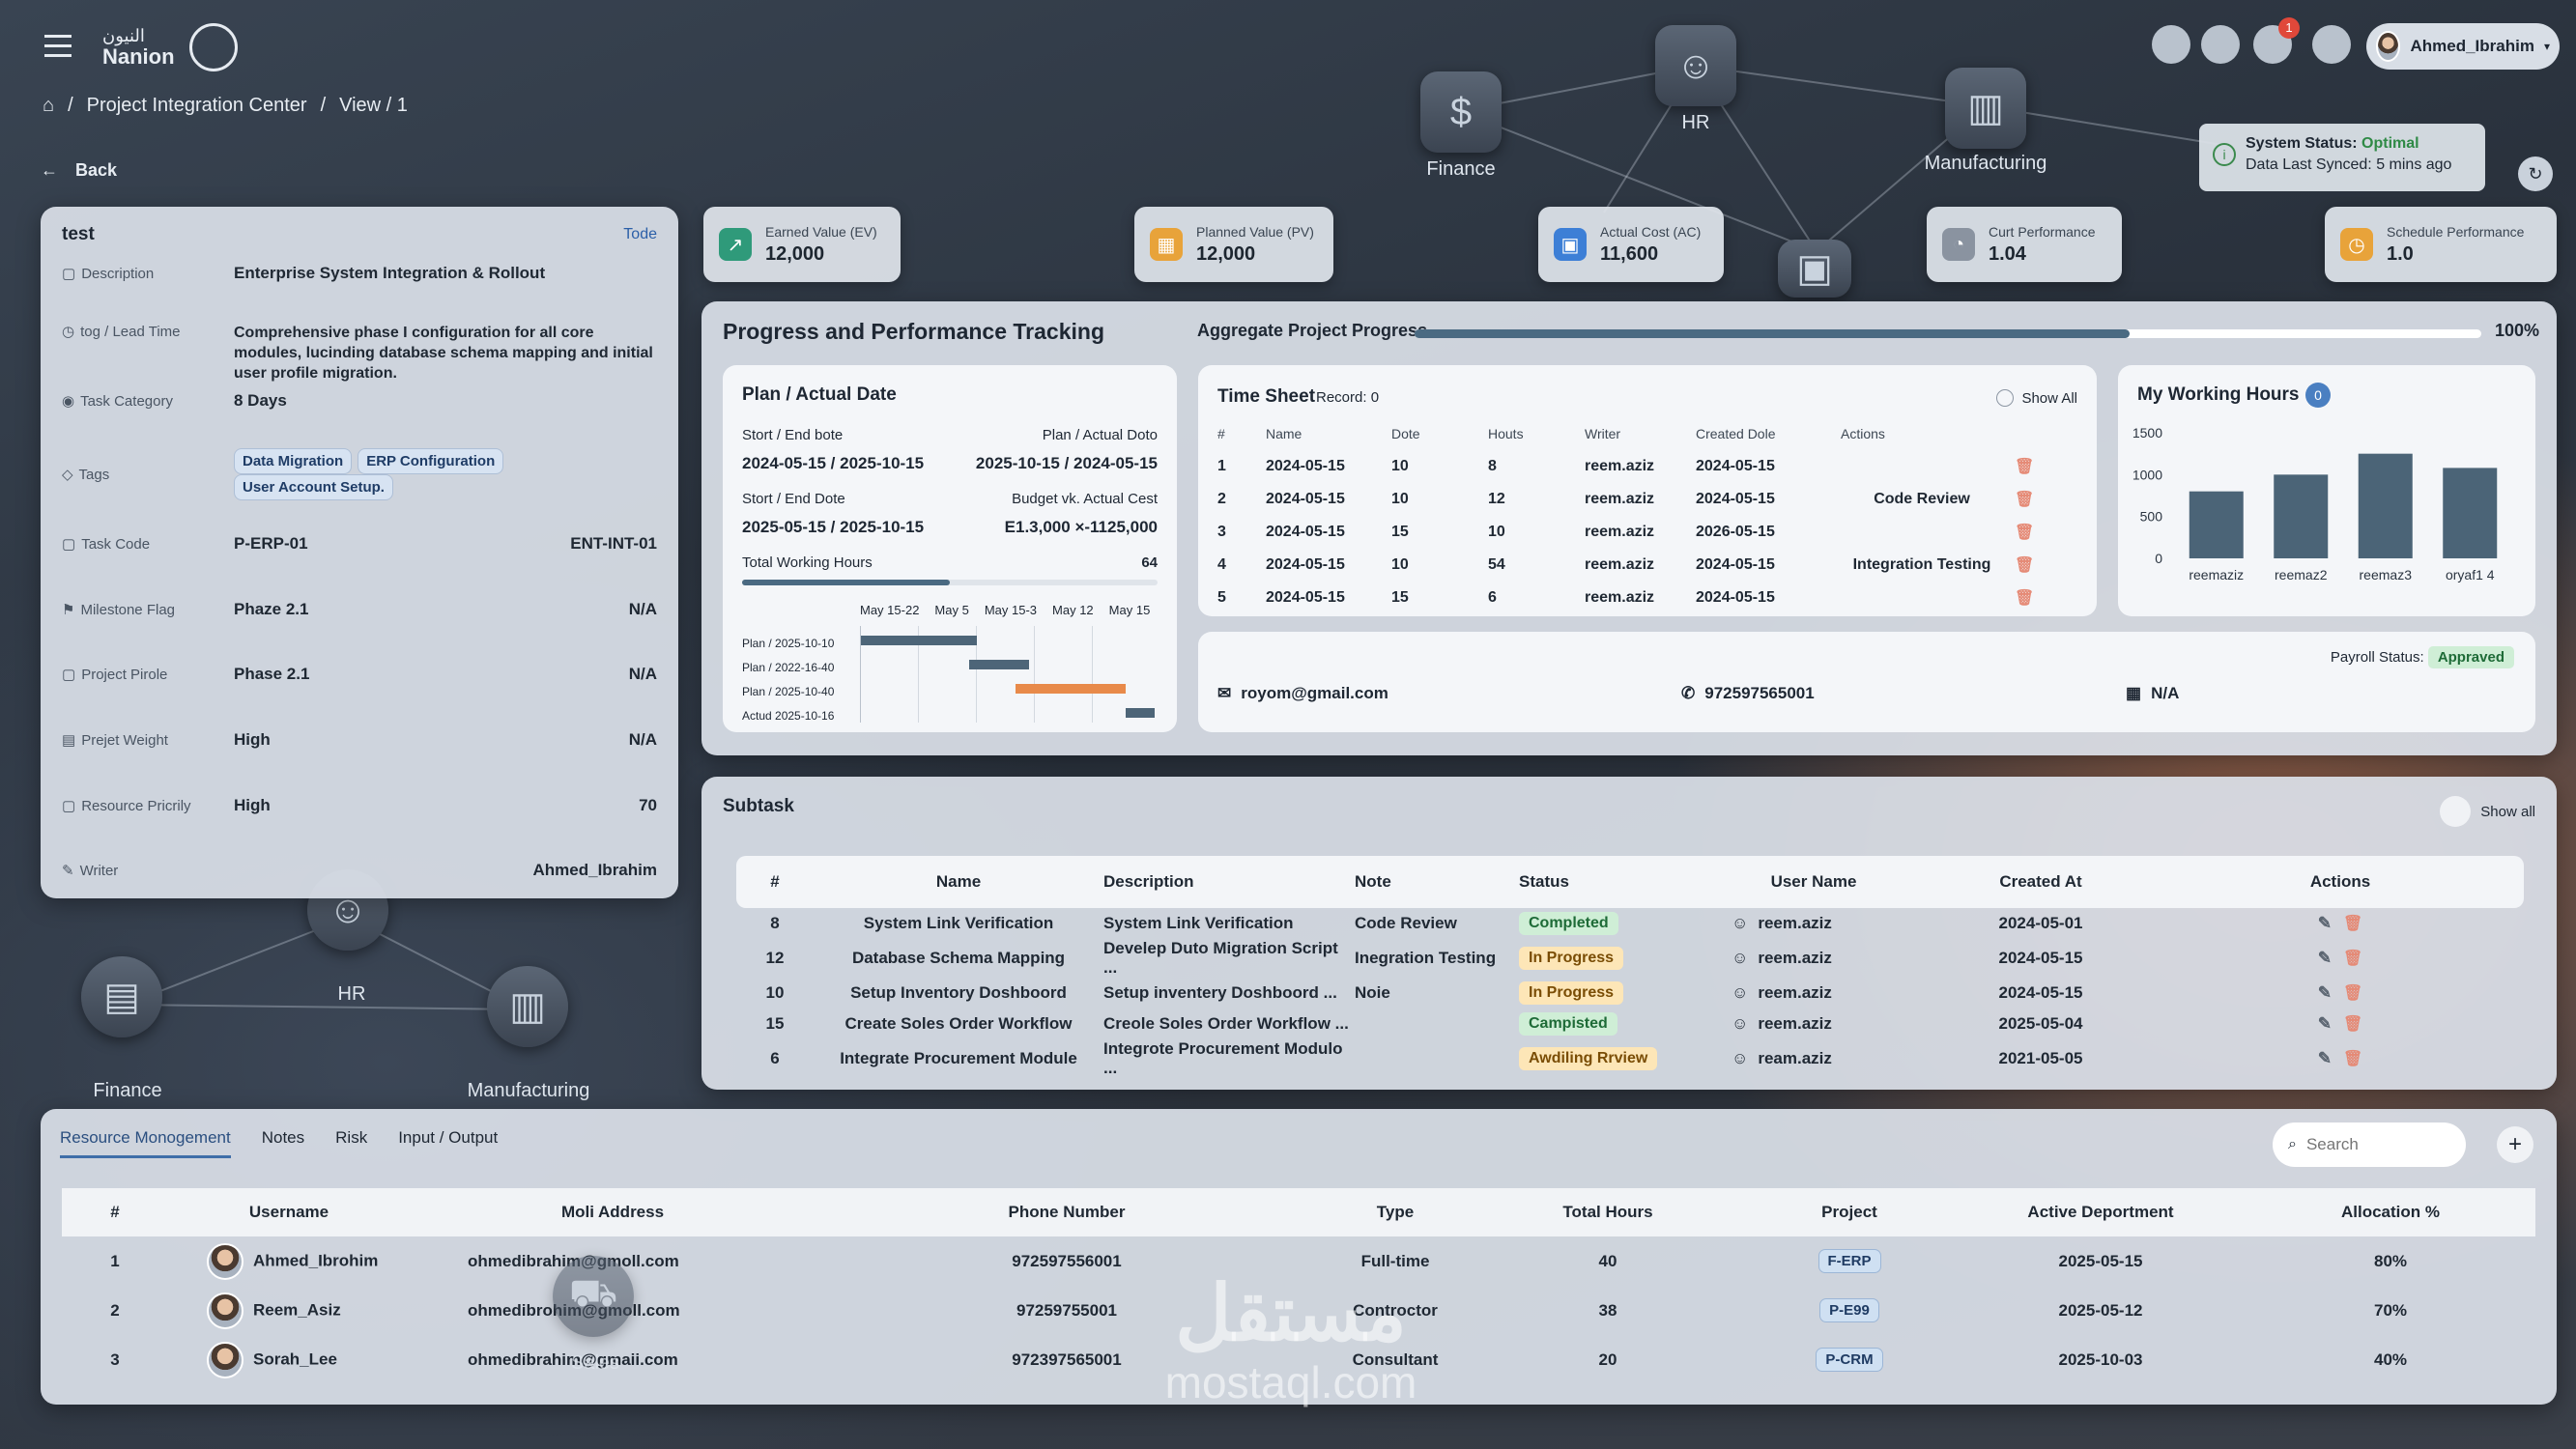 The image size is (2576, 1449). Describe the element at coordinates (1959, 244) in the screenshot. I see `gauge-icon: ◔` at that location.